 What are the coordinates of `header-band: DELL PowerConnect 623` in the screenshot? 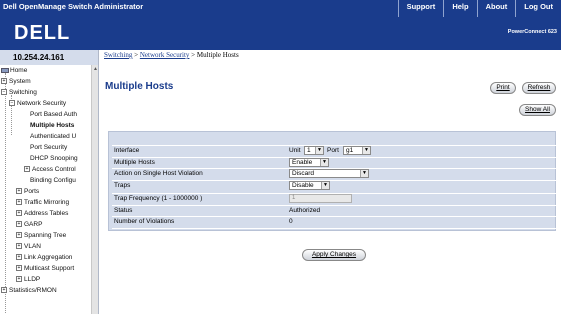 It's located at (280, 33).